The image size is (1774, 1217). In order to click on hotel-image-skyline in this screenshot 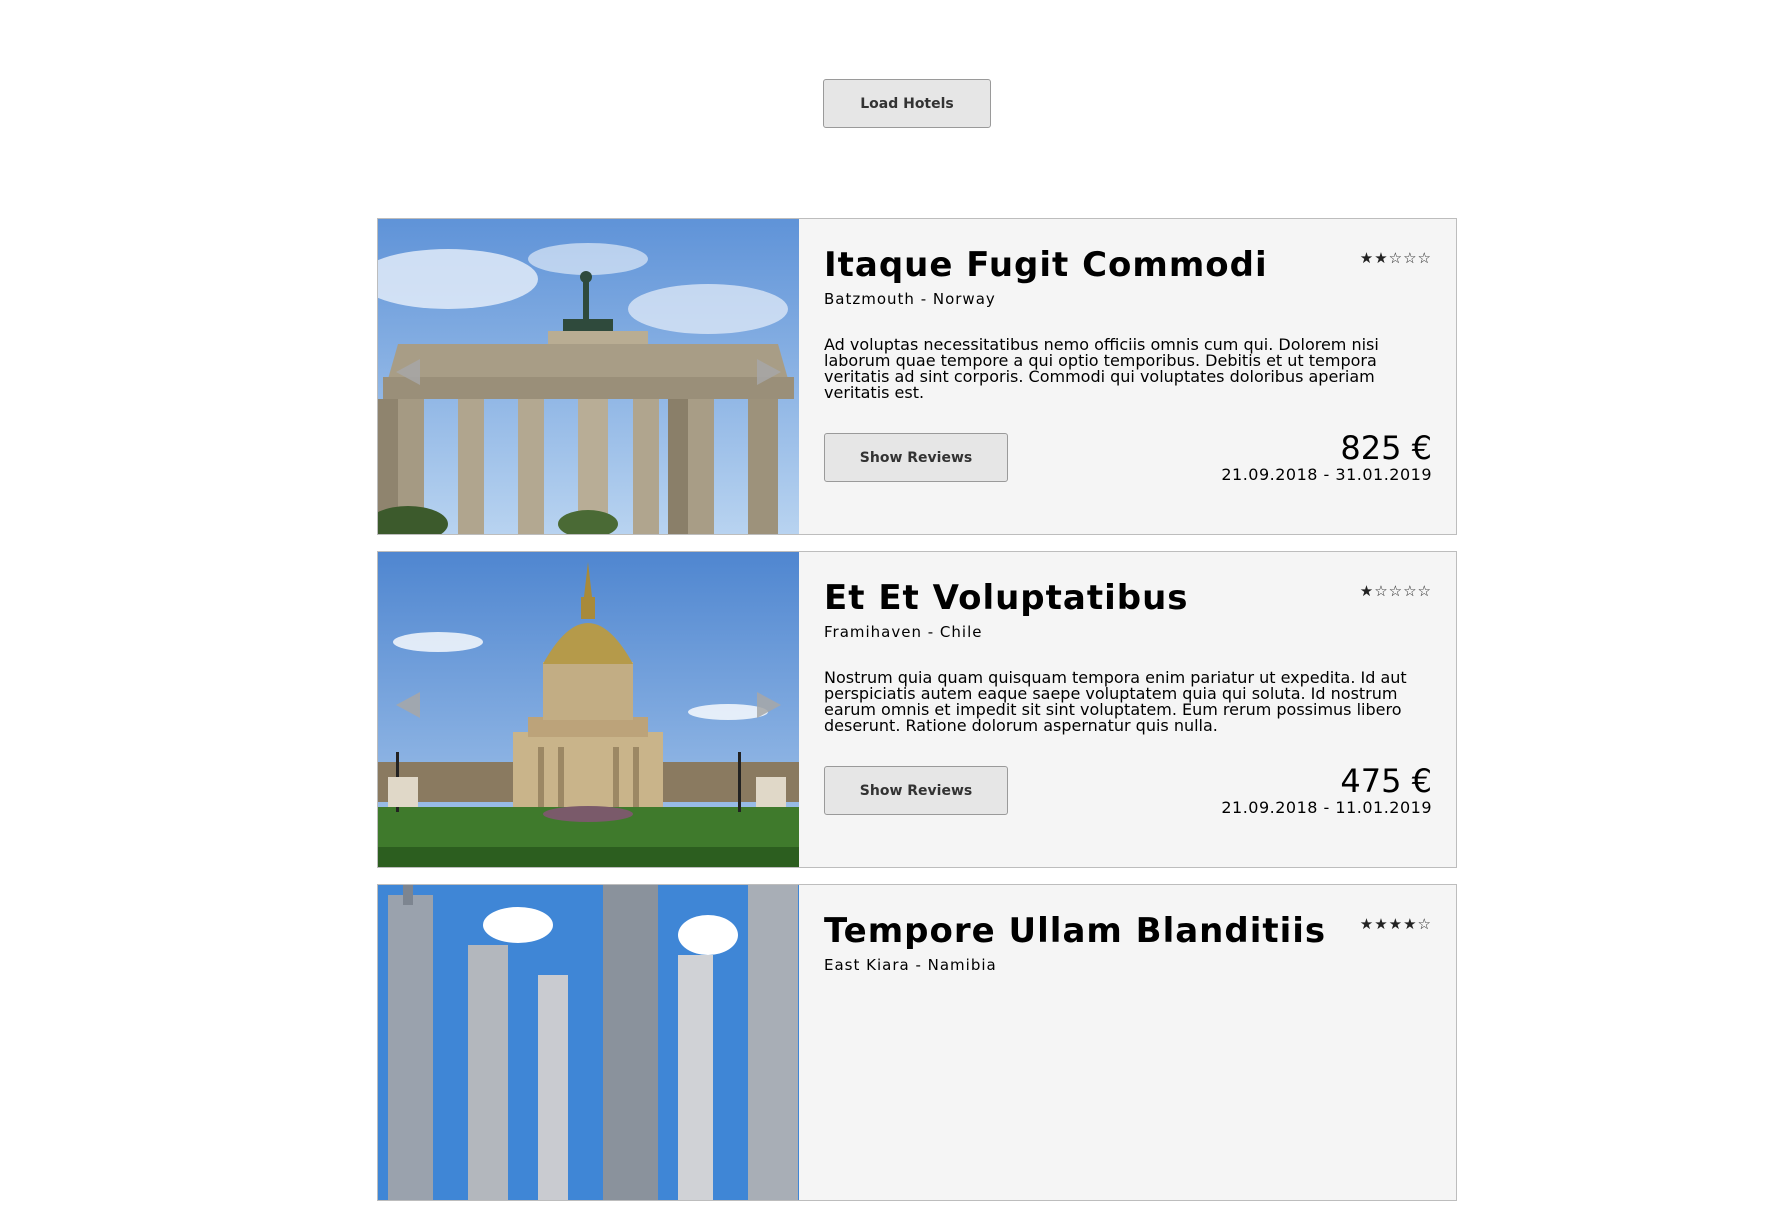, I will do `click(588, 1042)`.